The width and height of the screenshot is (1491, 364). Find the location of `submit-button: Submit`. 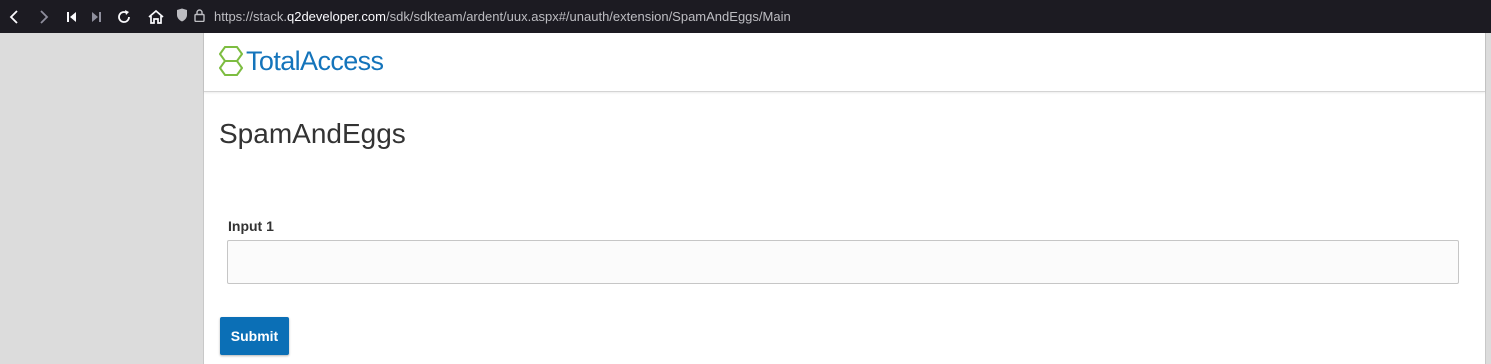

submit-button: Submit is located at coordinates (254, 336).